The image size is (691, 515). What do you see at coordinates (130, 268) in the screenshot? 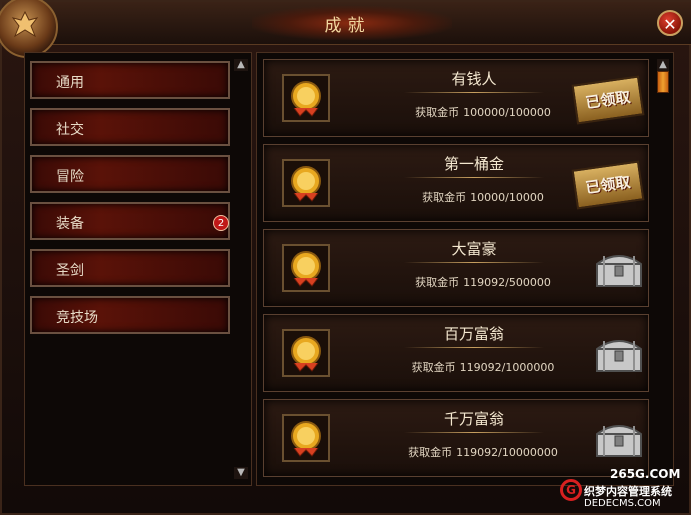
I see `nav-item-holy-sword: 圣剑` at bounding box center [130, 268].